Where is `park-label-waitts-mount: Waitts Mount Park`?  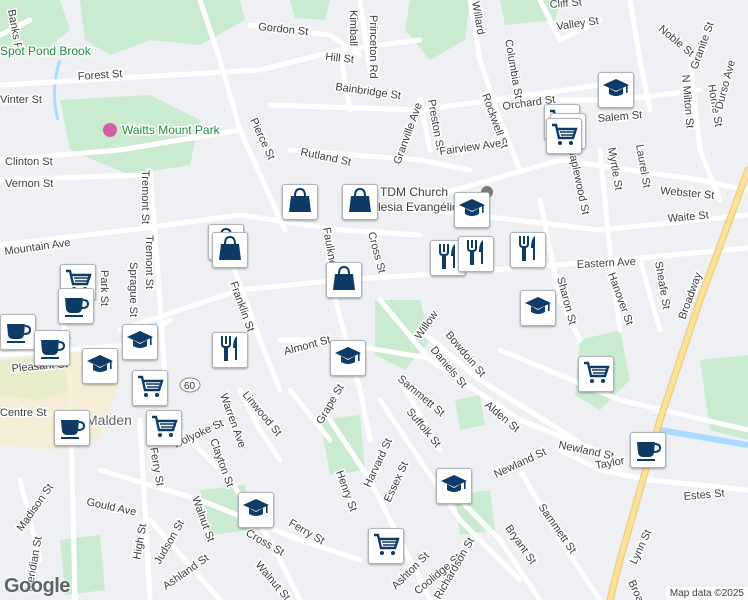
park-label-waitts-mount: Waitts Mount Park is located at coordinates (171, 130).